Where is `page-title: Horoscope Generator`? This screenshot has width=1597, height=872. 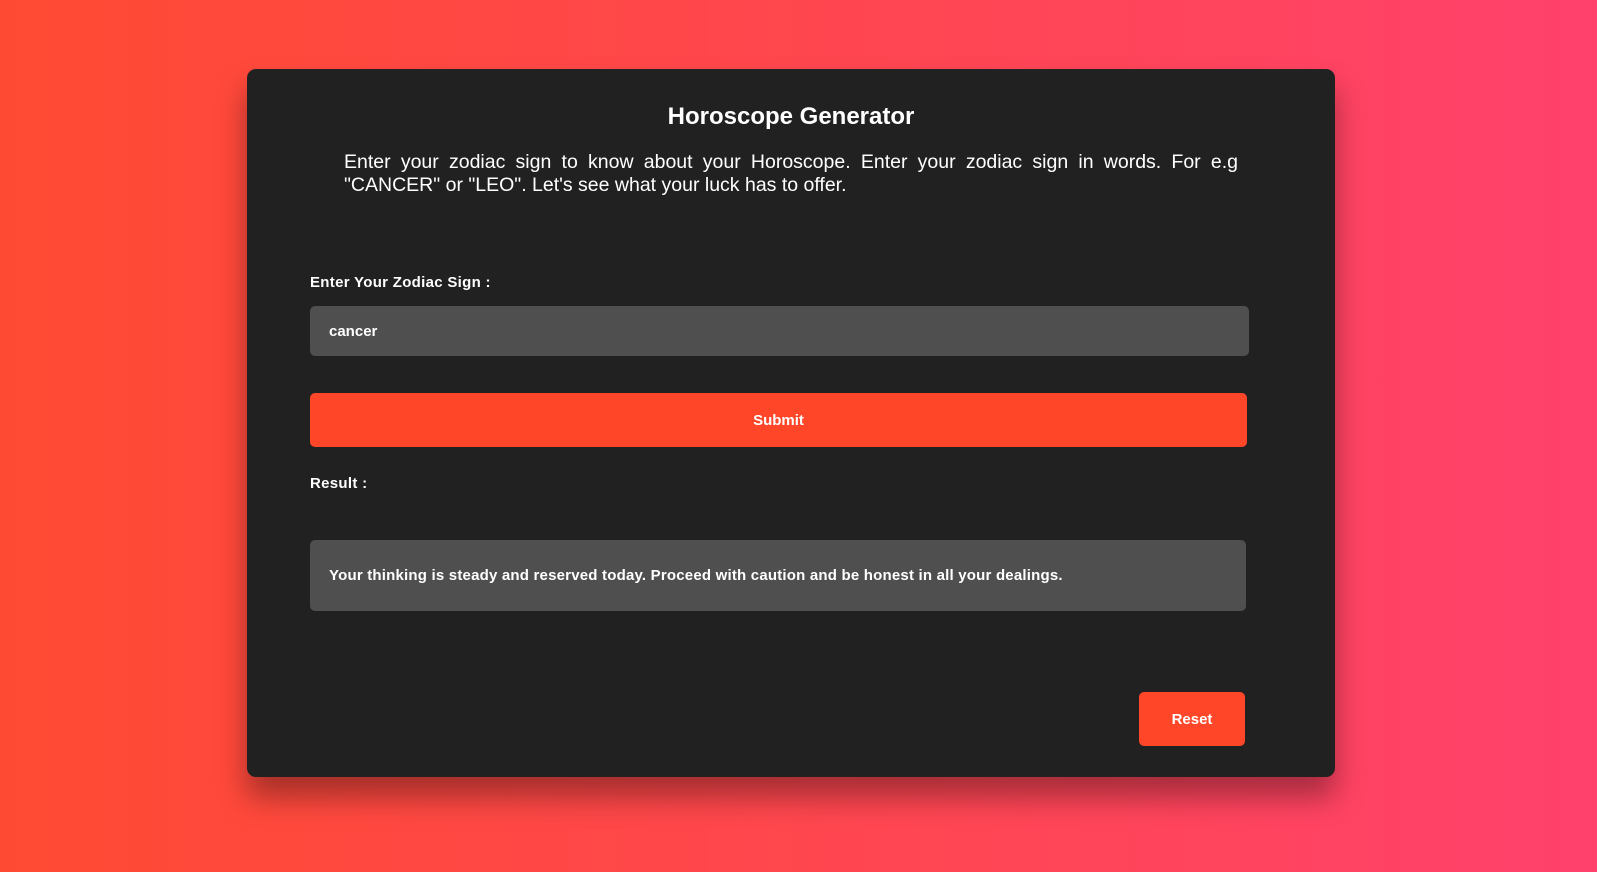
page-title: Horoscope Generator is located at coordinates (791, 116).